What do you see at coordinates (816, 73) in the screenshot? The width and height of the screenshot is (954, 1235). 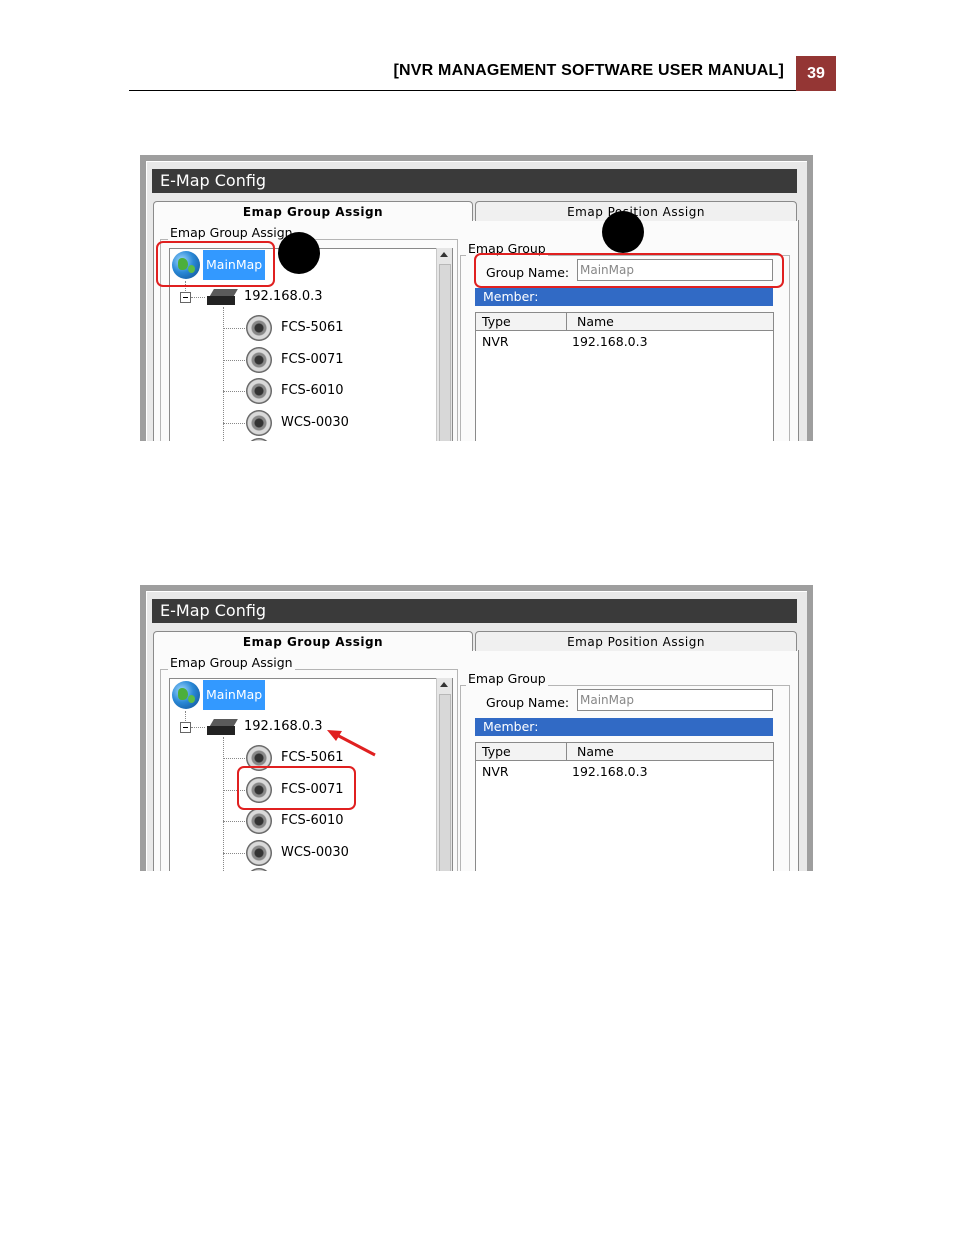 I see `page-number-badge: 39` at bounding box center [816, 73].